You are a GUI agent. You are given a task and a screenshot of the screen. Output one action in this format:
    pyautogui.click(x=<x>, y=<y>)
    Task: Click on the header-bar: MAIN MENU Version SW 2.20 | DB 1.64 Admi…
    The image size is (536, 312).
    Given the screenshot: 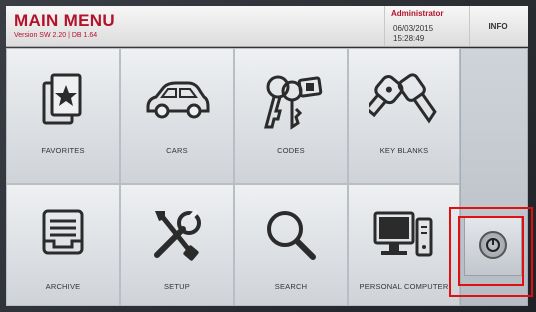 What is the action you would take?
    pyautogui.click(x=267, y=26)
    